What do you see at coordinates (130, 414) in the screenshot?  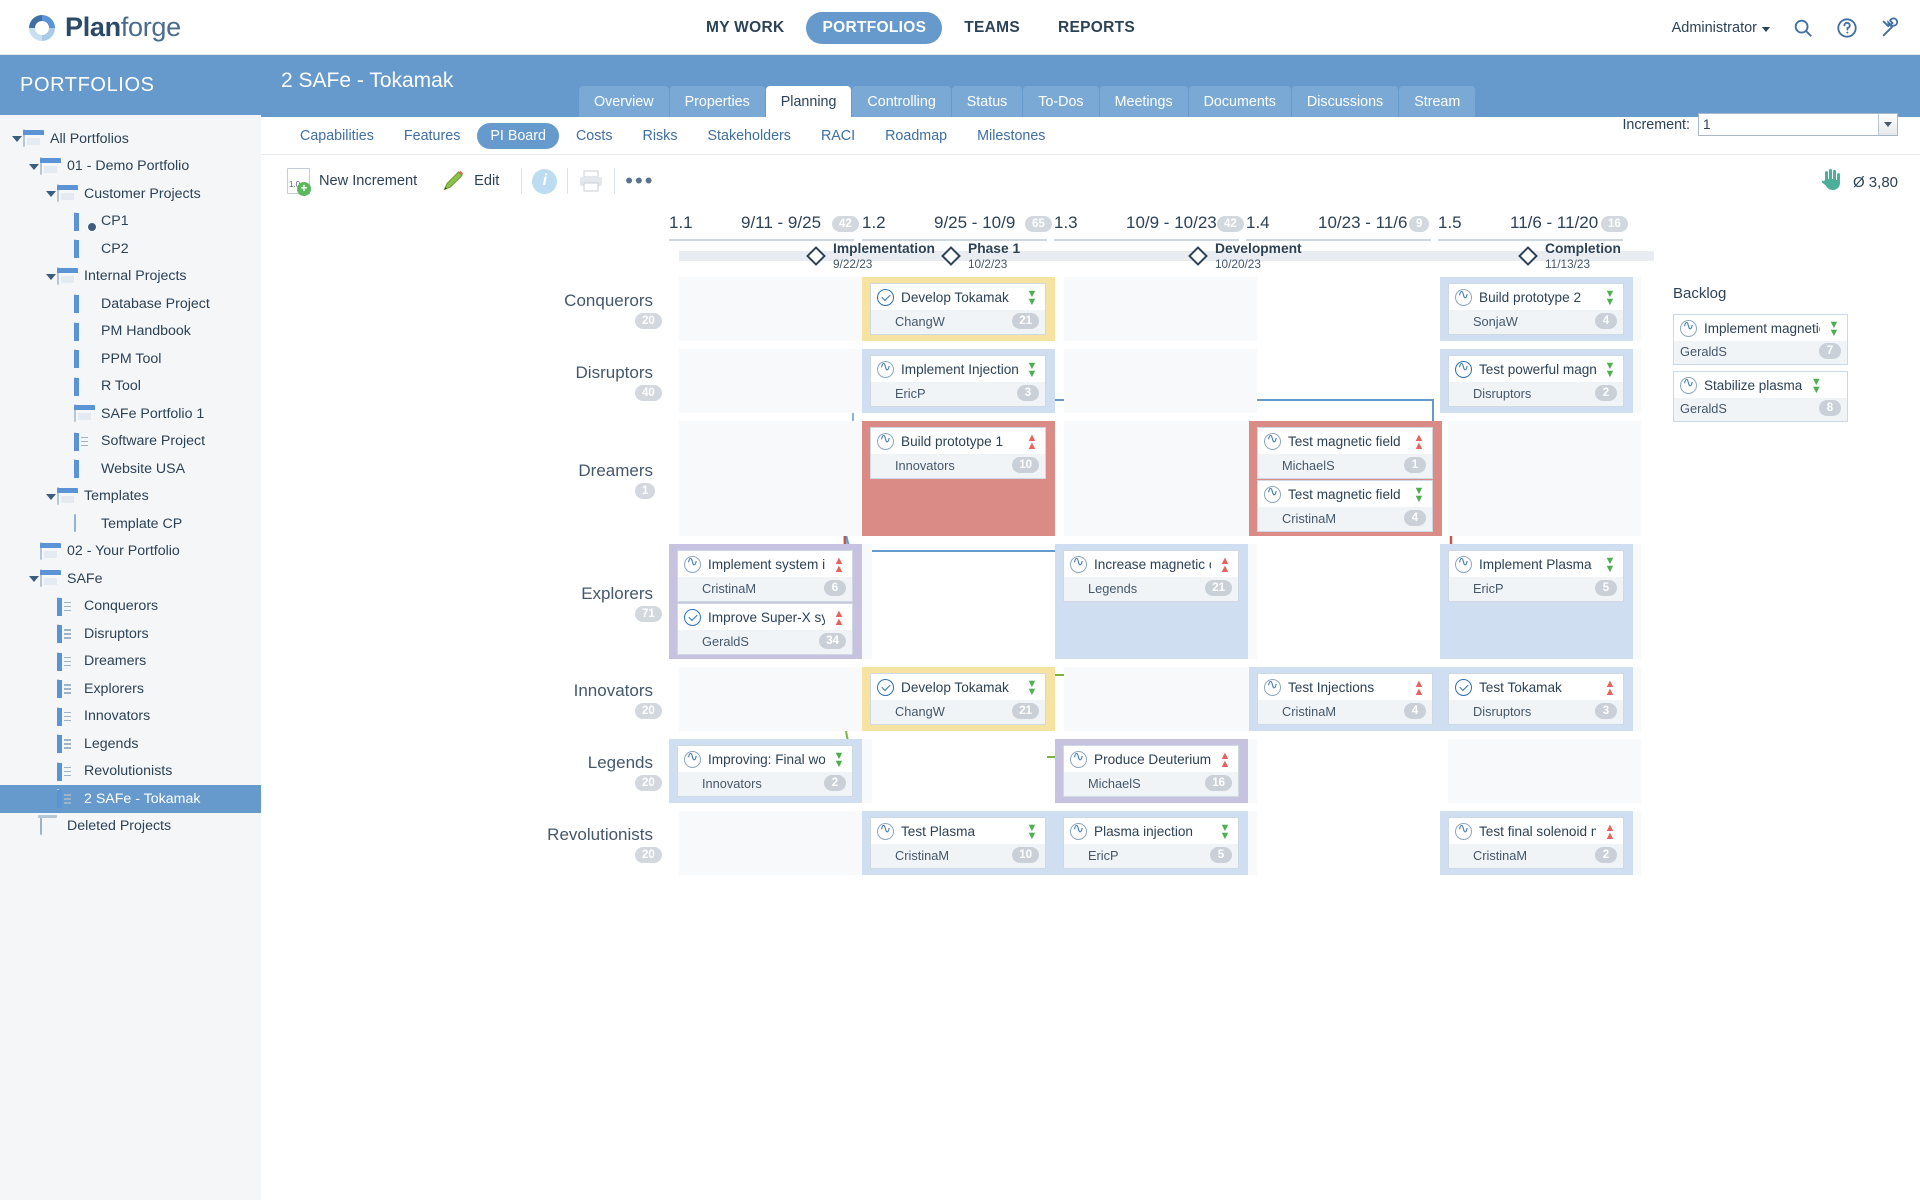 I see `sidebar-item-safe-portfolio-1: SAFe Portfolio 1` at bounding box center [130, 414].